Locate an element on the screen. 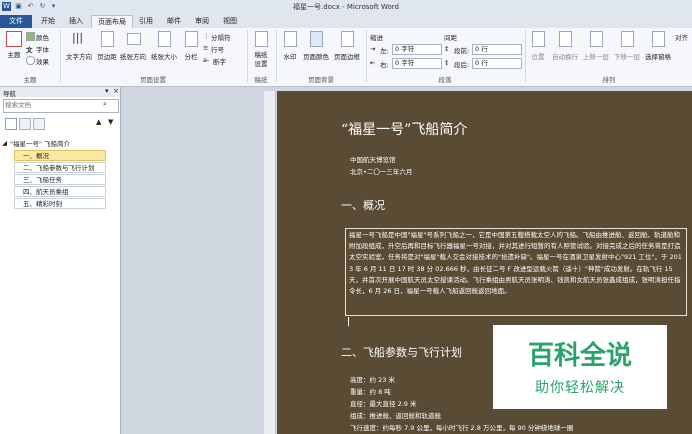  group-label-paragraph: 段落 is located at coordinates (445, 80).